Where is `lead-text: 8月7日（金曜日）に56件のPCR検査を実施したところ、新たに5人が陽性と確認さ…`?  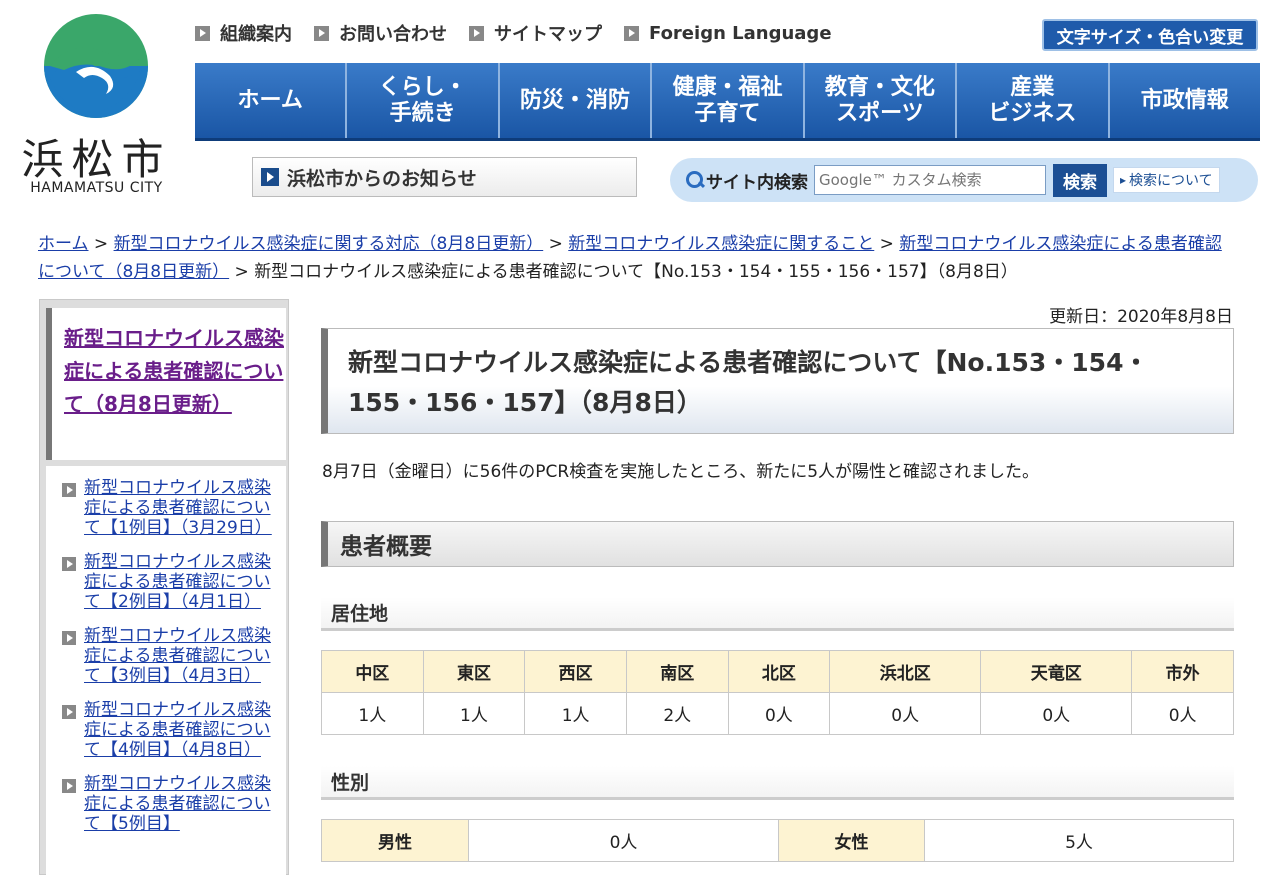
lead-text: 8月7日（金曜日）に56件のPCR検査を実施したところ、新たに5人が陽性と確認さ… is located at coordinates (681, 472).